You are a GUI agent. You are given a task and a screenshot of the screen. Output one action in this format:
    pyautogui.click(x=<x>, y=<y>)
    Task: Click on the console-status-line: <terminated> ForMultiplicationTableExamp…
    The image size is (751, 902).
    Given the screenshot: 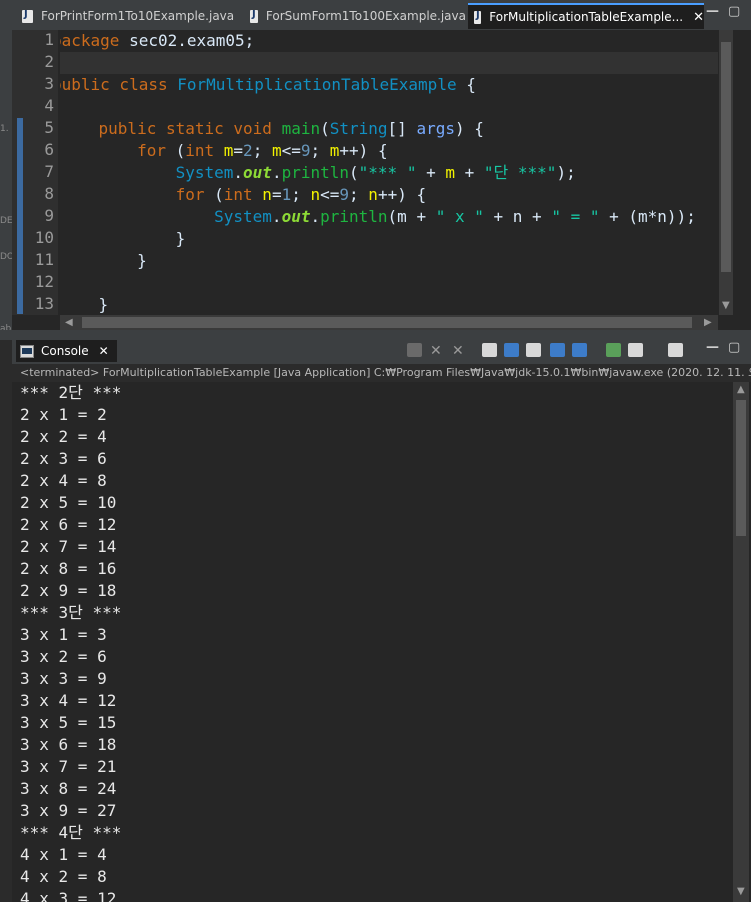 What is the action you would take?
    pyautogui.click(x=381, y=373)
    